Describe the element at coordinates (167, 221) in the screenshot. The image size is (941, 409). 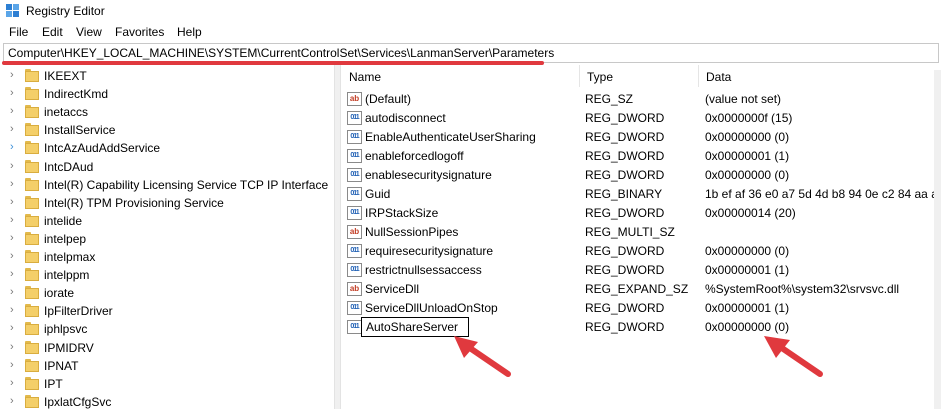
I see `tree-item: › intelide` at that location.